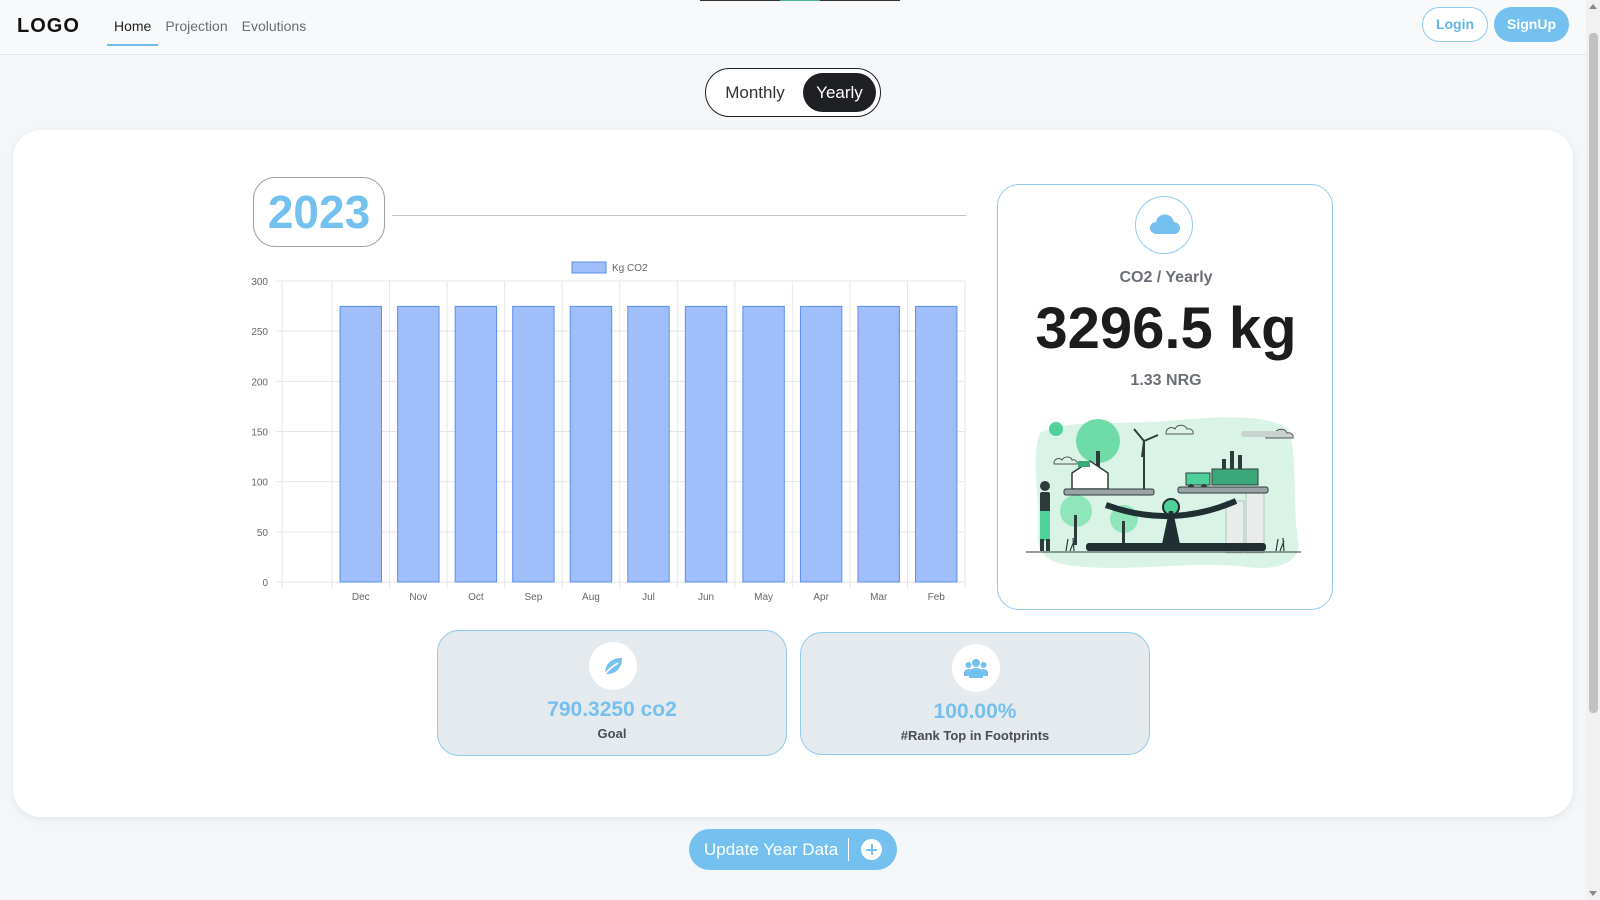  I want to click on co2-total-value: 3296.5 kg, so click(1166, 328).